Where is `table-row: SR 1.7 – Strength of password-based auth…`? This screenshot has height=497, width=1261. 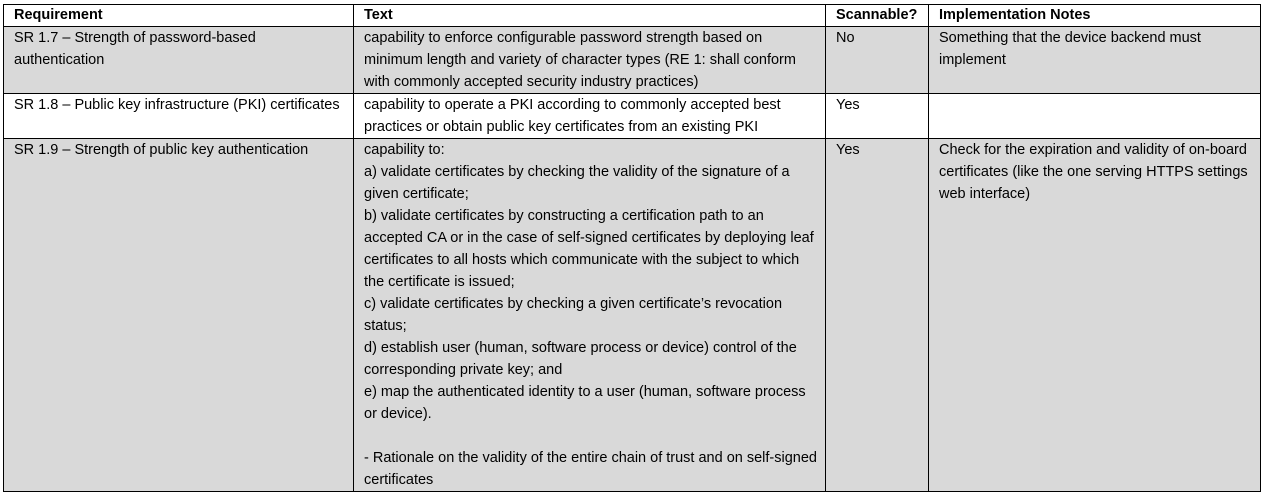 table-row: SR 1.7 – Strength of password-based auth… is located at coordinates (632, 60).